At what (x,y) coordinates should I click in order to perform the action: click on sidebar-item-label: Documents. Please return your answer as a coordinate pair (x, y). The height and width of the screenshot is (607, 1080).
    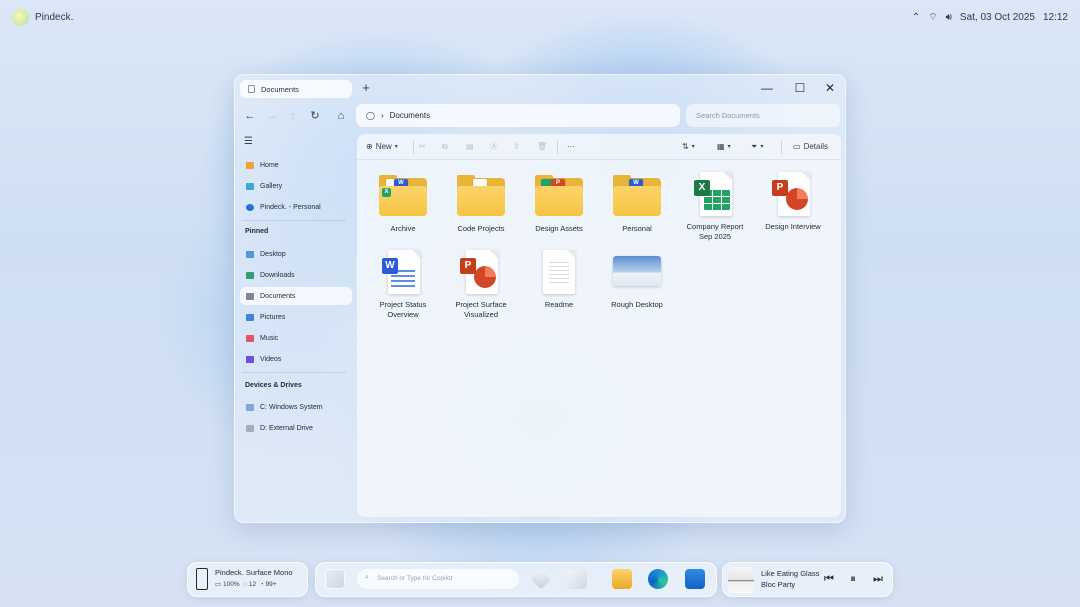
    Looking at the image, I should click on (278, 296).